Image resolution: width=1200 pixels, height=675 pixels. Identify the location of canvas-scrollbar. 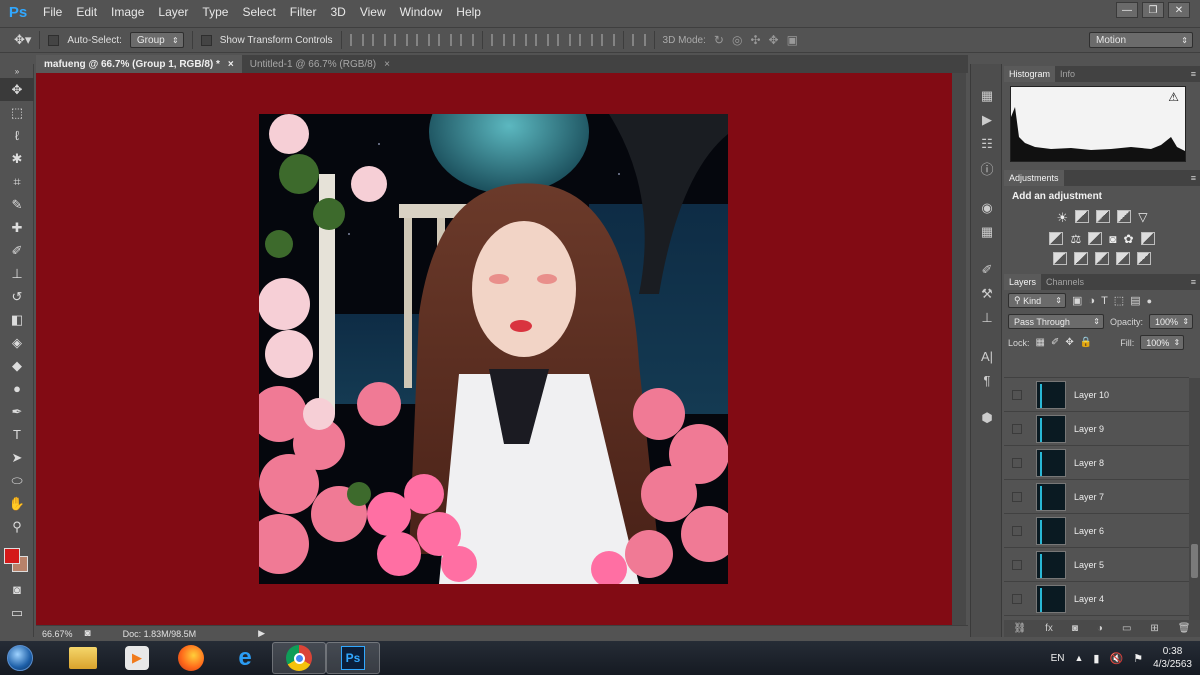
(959, 349).